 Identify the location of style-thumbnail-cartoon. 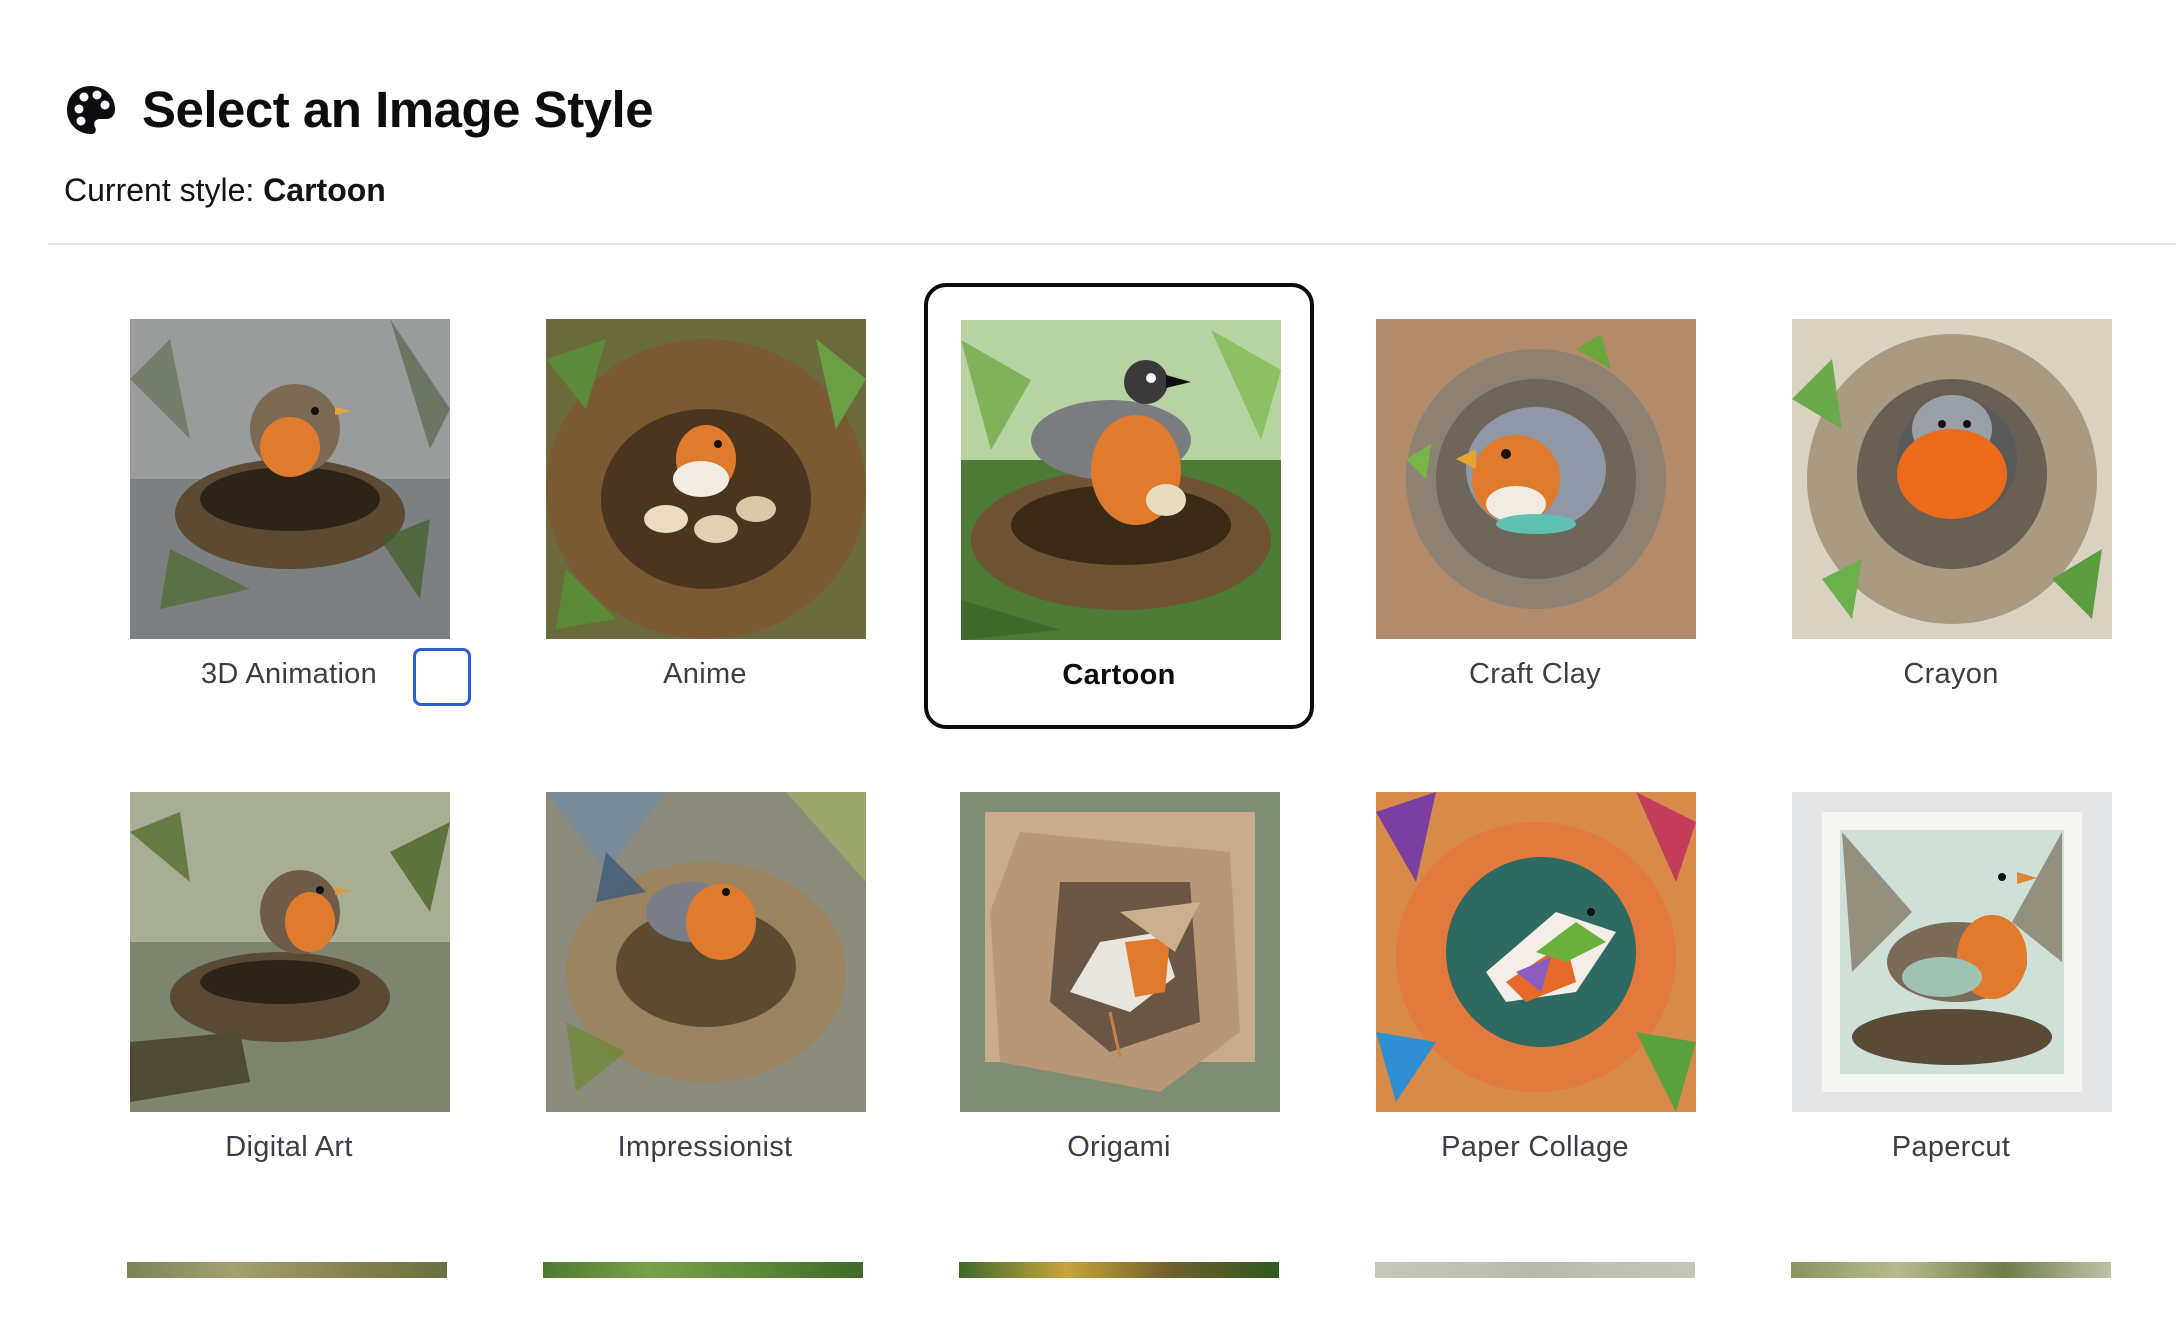
(1121, 480).